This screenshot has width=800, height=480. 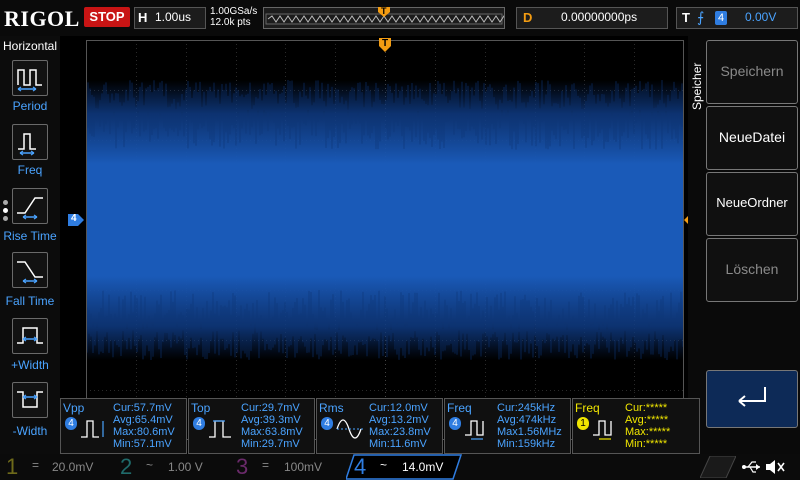 I want to click on trigger-box: T ⨍ 4 0.00V, so click(x=737, y=18).